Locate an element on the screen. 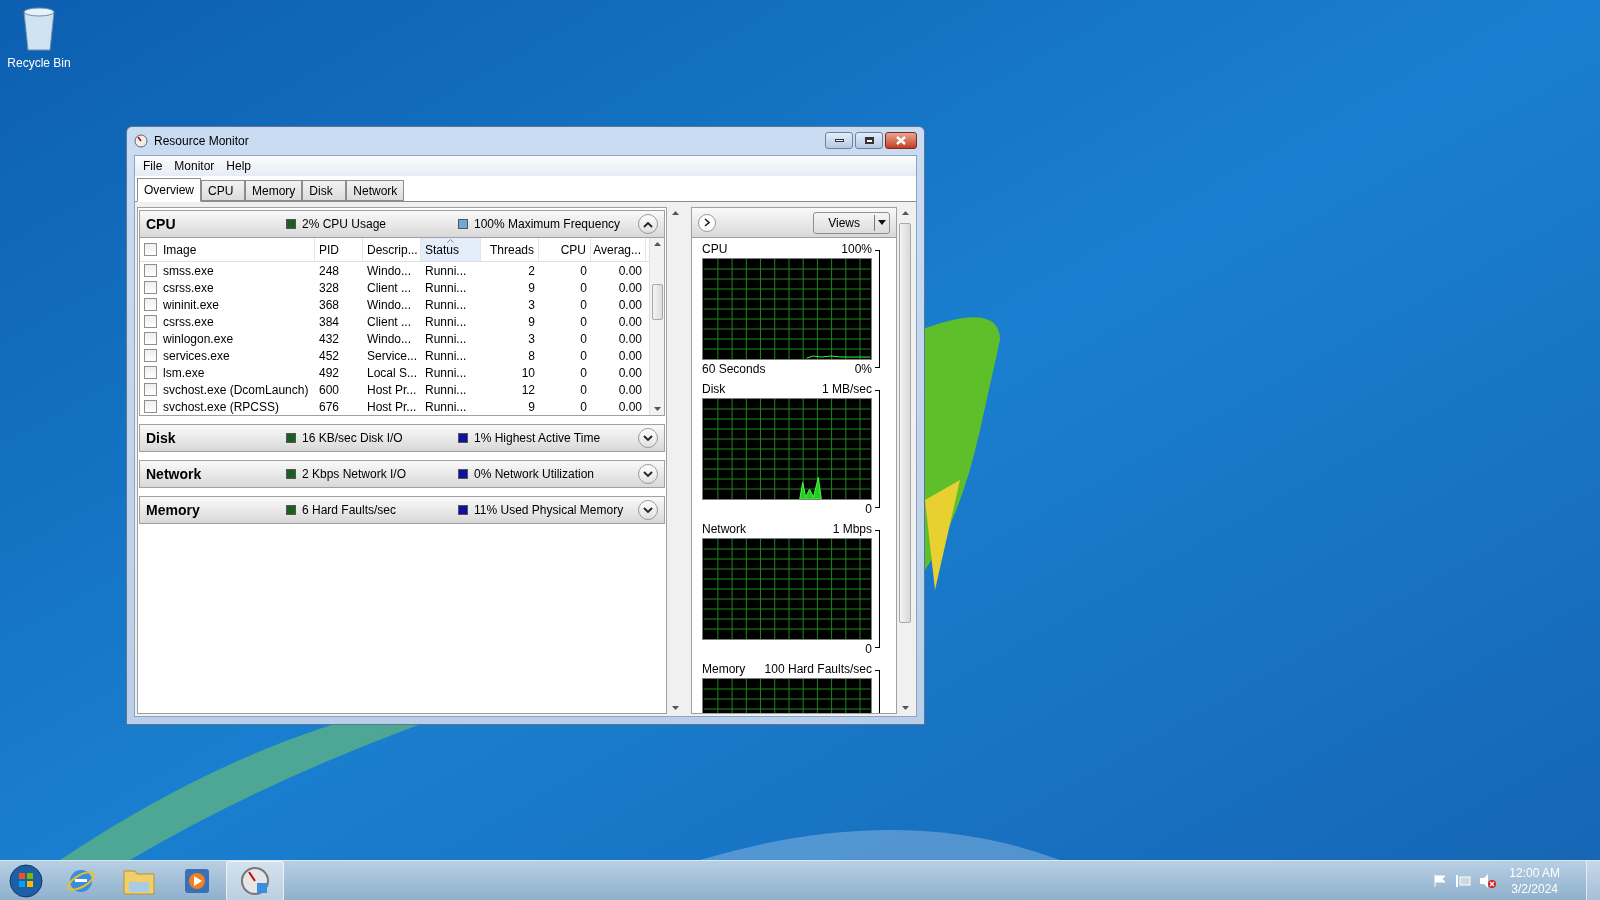 The height and width of the screenshot is (900, 1600). chevron-up-icon is located at coordinates (648, 224).